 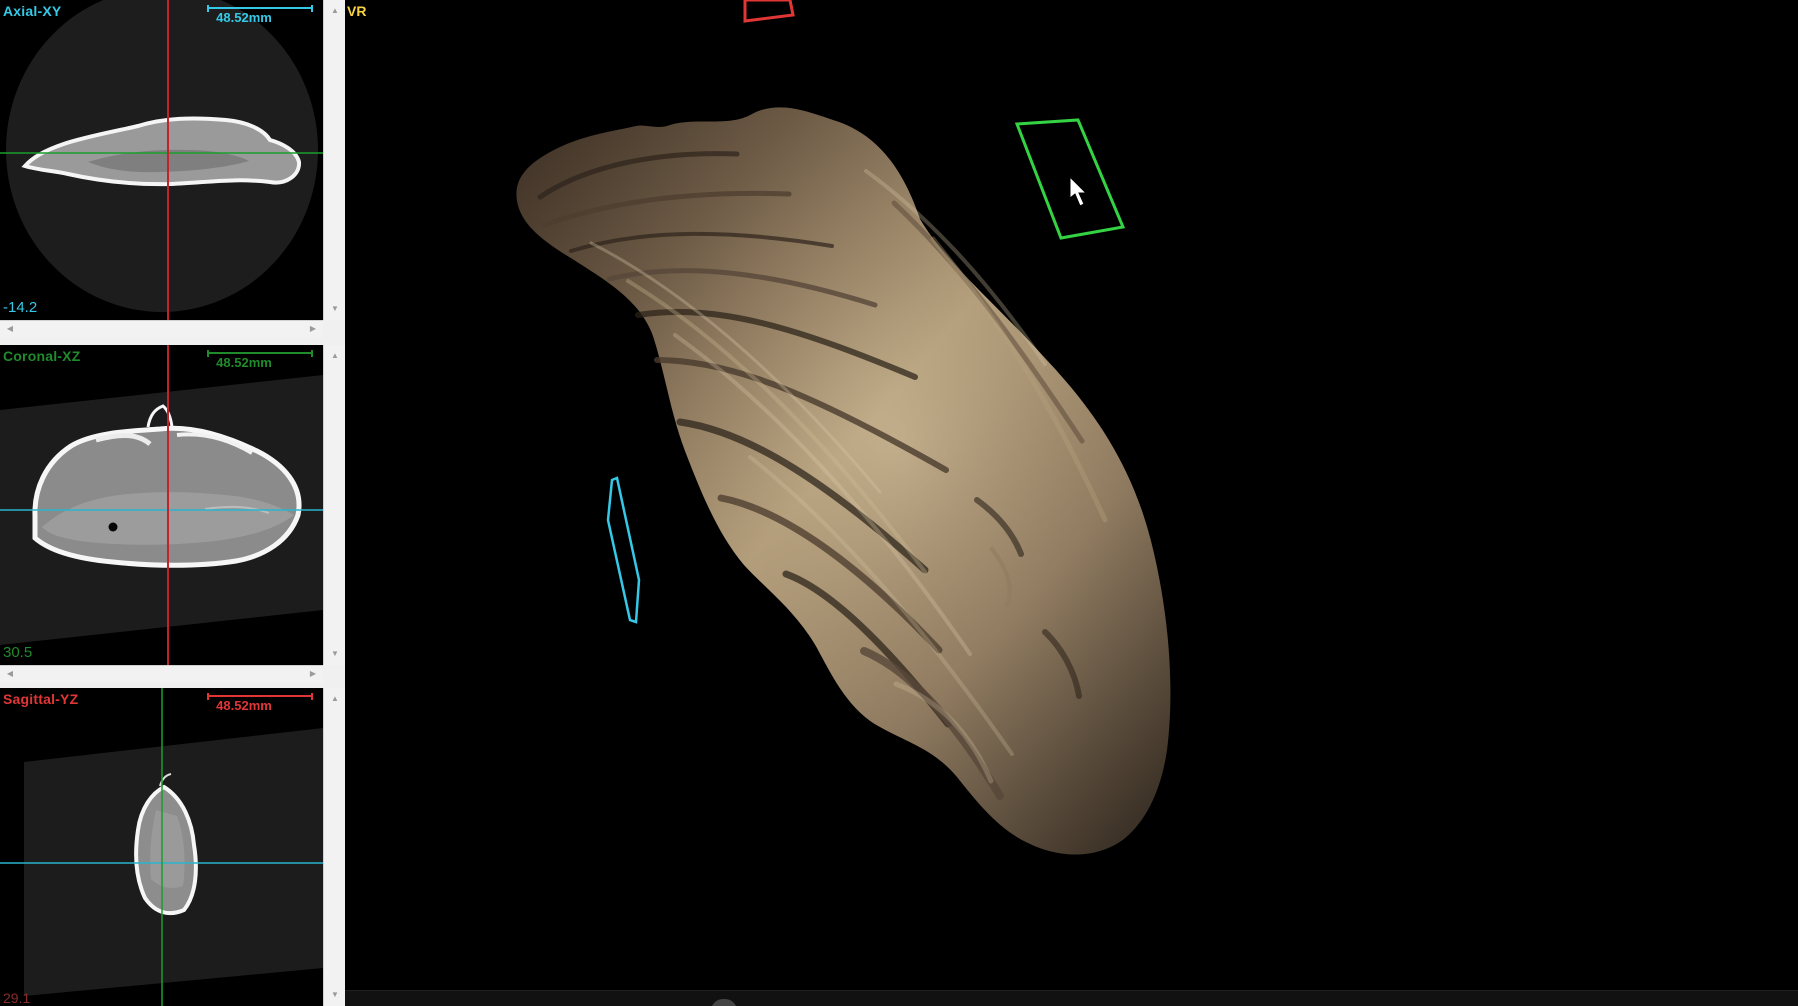 I want to click on sagittal-slice-image, so click(x=161, y=847).